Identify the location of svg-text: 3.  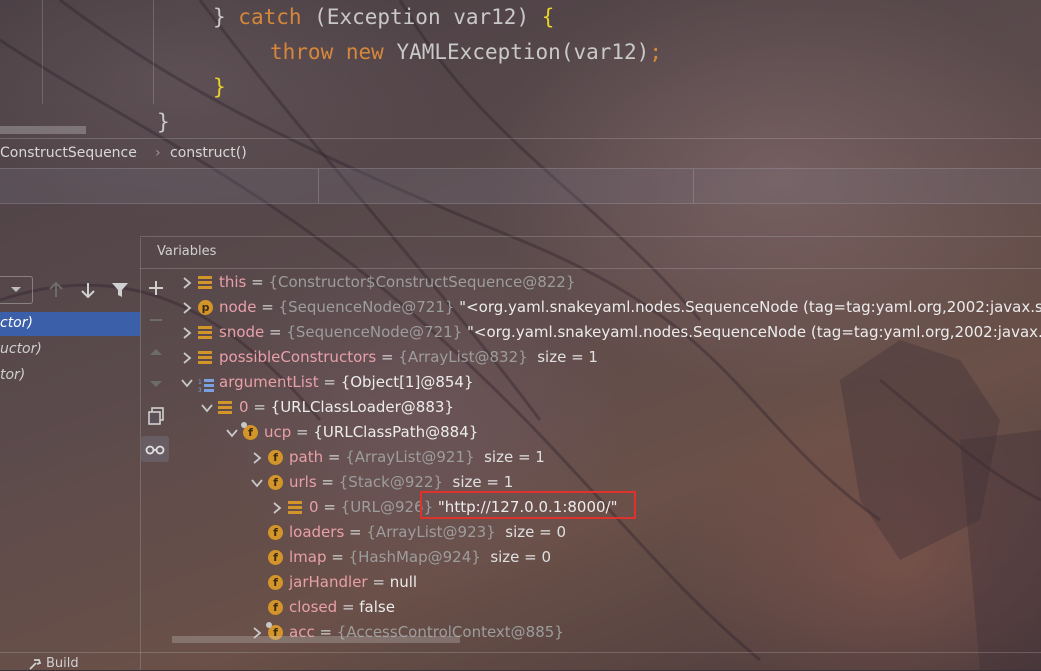
(200, 390).